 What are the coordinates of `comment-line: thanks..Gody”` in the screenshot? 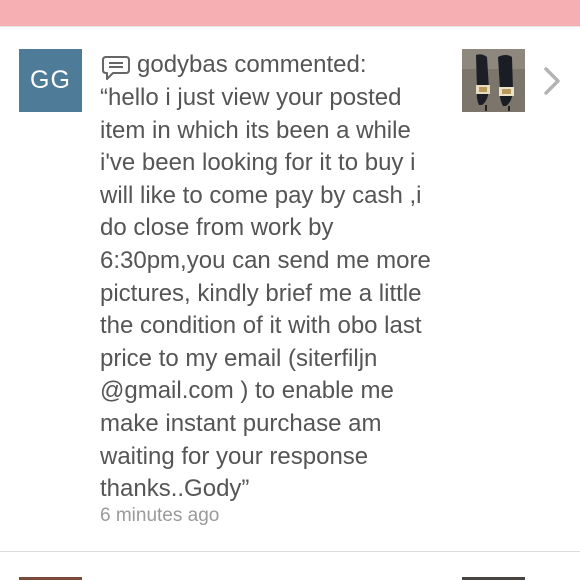 It's located at (175, 489).